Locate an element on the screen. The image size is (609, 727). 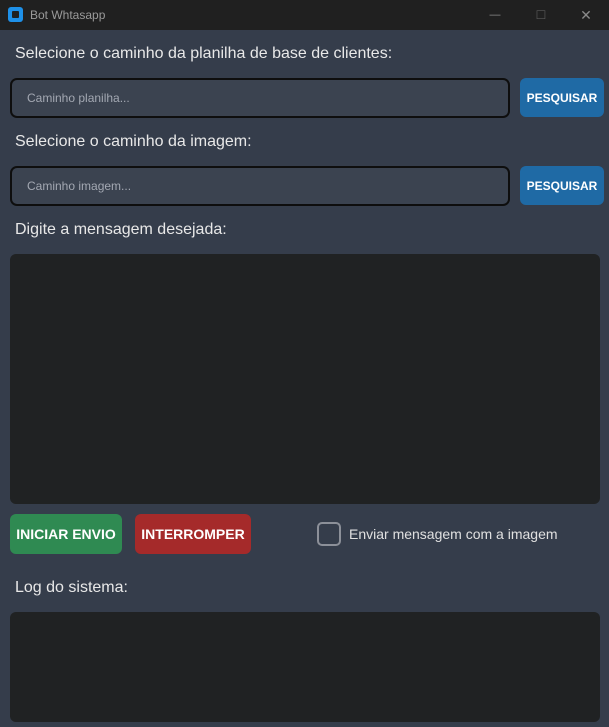
image-search-button: PESQUISAR is located at coordinates (562, 185).